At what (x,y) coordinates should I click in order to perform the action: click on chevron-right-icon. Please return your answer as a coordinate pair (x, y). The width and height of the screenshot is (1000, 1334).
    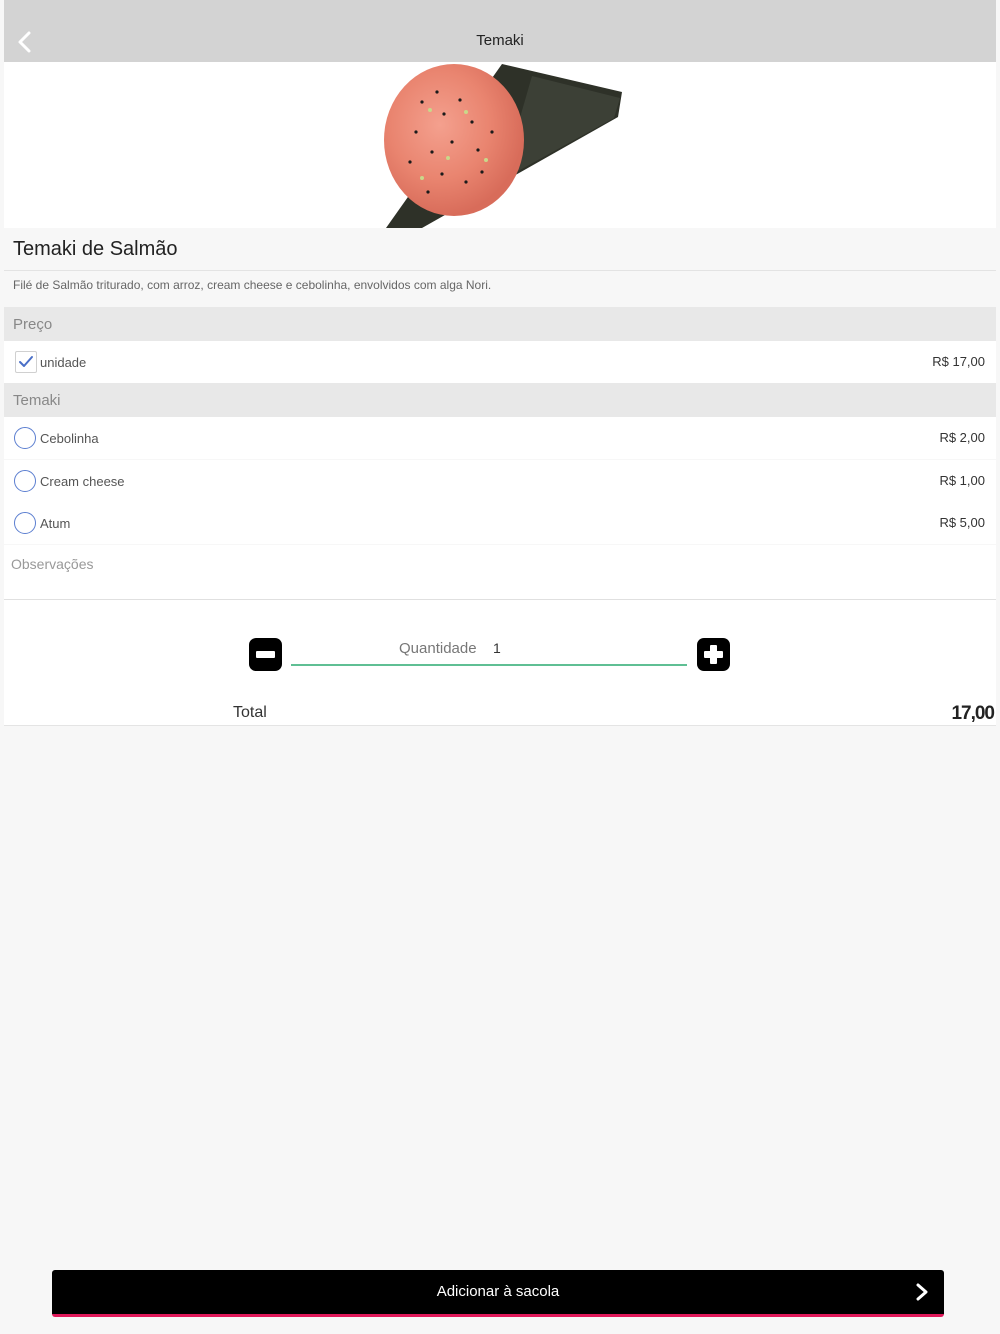
    Looking at the image, I should click on (922, 1292).